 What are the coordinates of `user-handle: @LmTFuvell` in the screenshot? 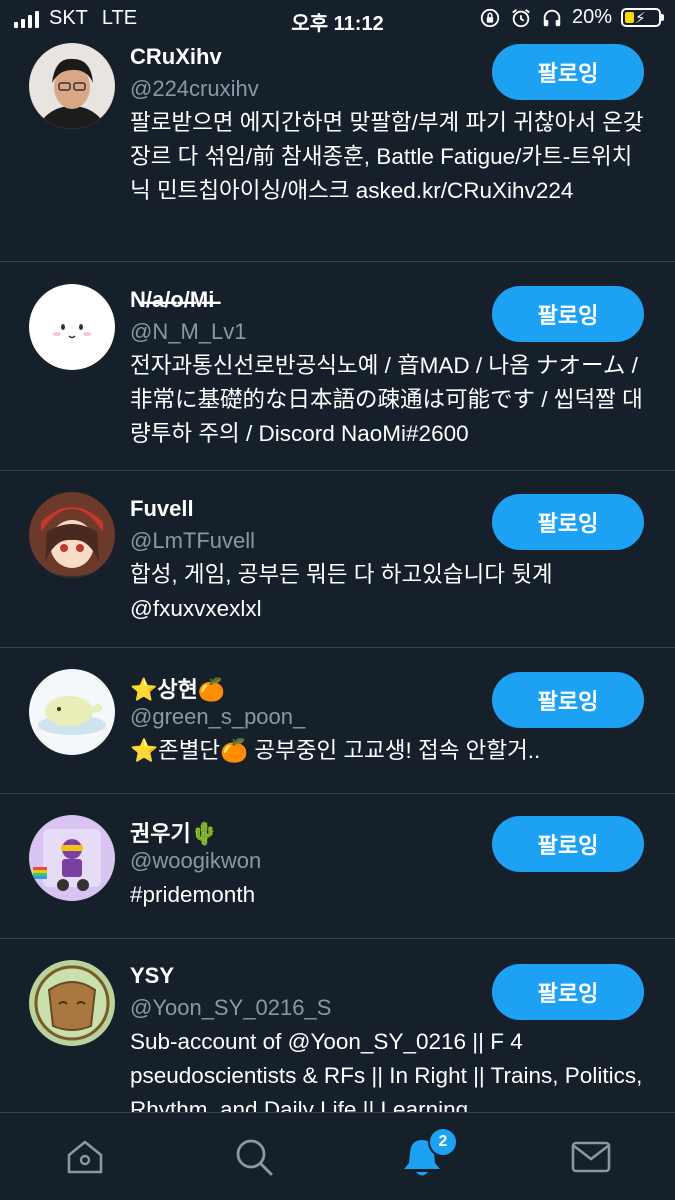 It's located at (193, 540).